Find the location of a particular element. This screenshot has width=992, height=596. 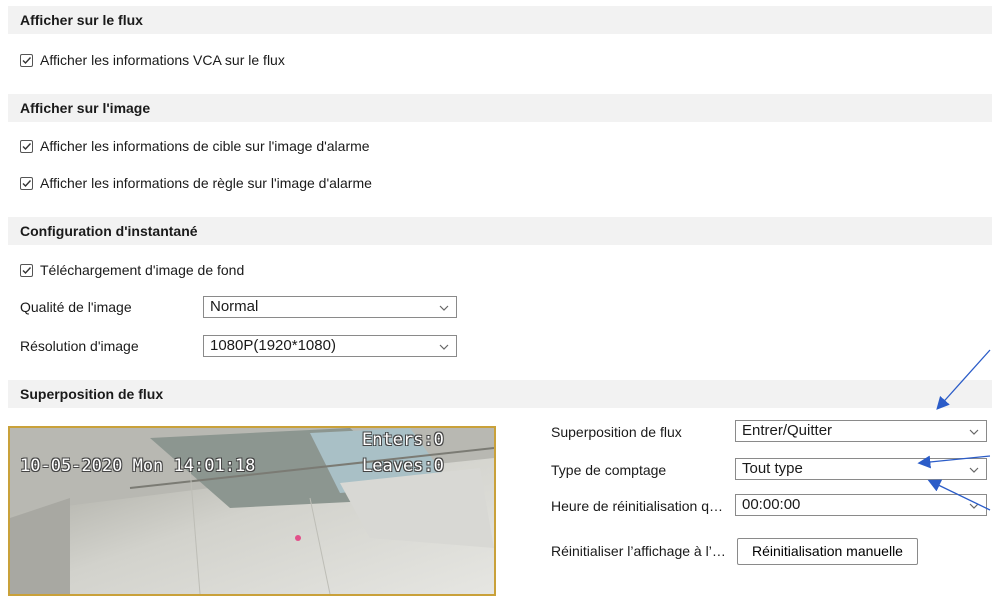

checkbox-background-upload: Téléchargement d'image de fond is located at coordinates (132, 270).